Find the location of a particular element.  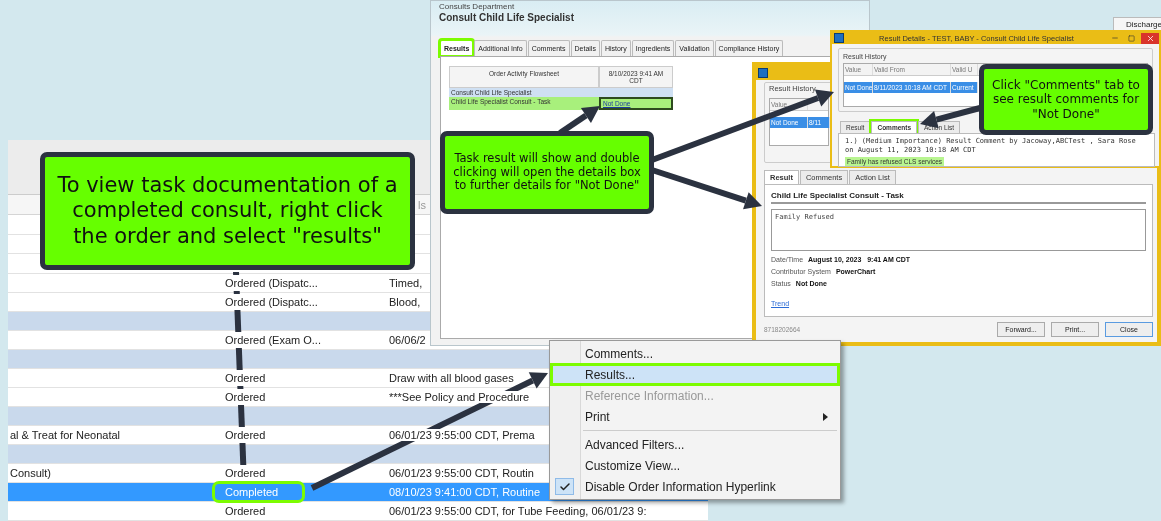

table-cell: 06/01/23 9:55:00 CDT, Routin is located at coordinates (461, 472).